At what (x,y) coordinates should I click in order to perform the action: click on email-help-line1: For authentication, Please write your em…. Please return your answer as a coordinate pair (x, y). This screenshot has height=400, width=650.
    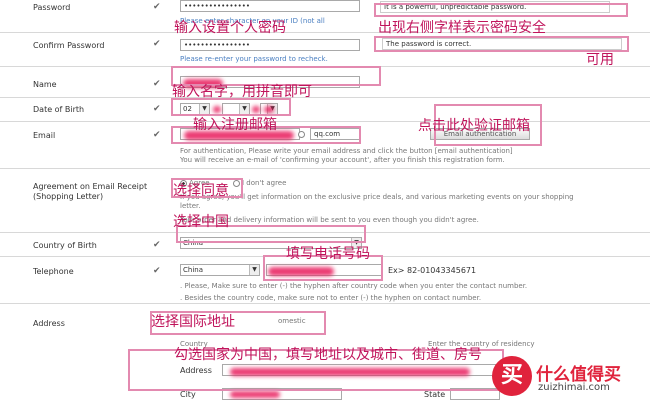
    Looking at the image, I should click on (346, 151).